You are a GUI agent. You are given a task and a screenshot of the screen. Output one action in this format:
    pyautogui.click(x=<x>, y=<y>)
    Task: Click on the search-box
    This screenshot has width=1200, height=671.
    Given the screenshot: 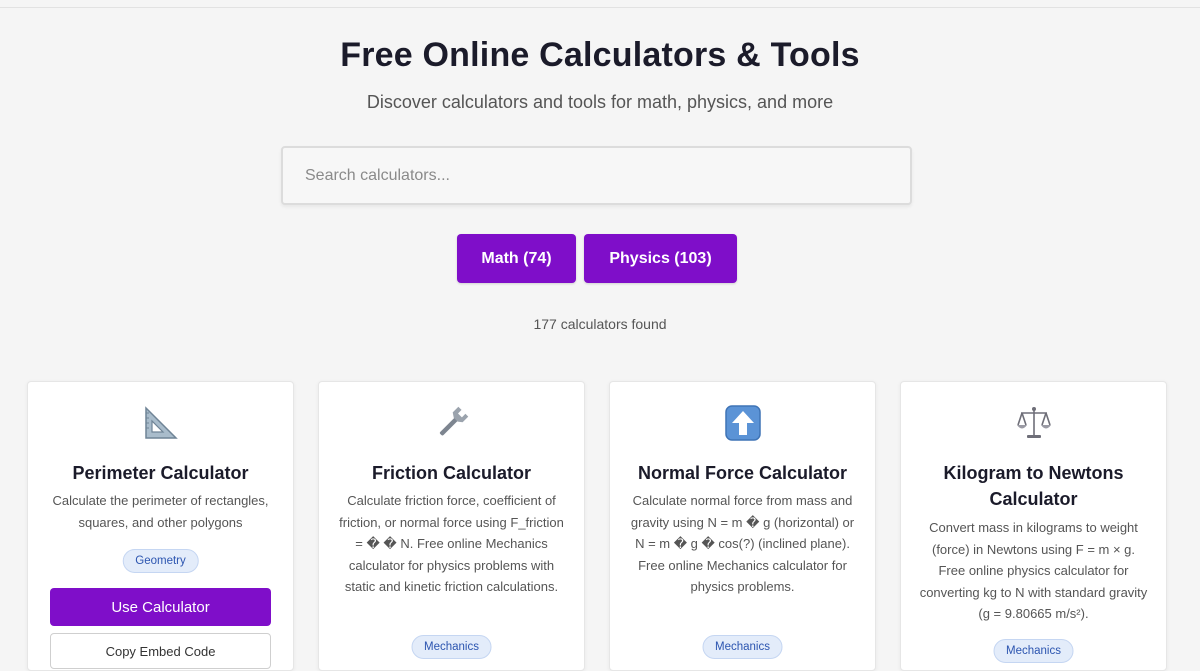 What is the action you would take?
    pyautogui.click(x=596, y=175)
    